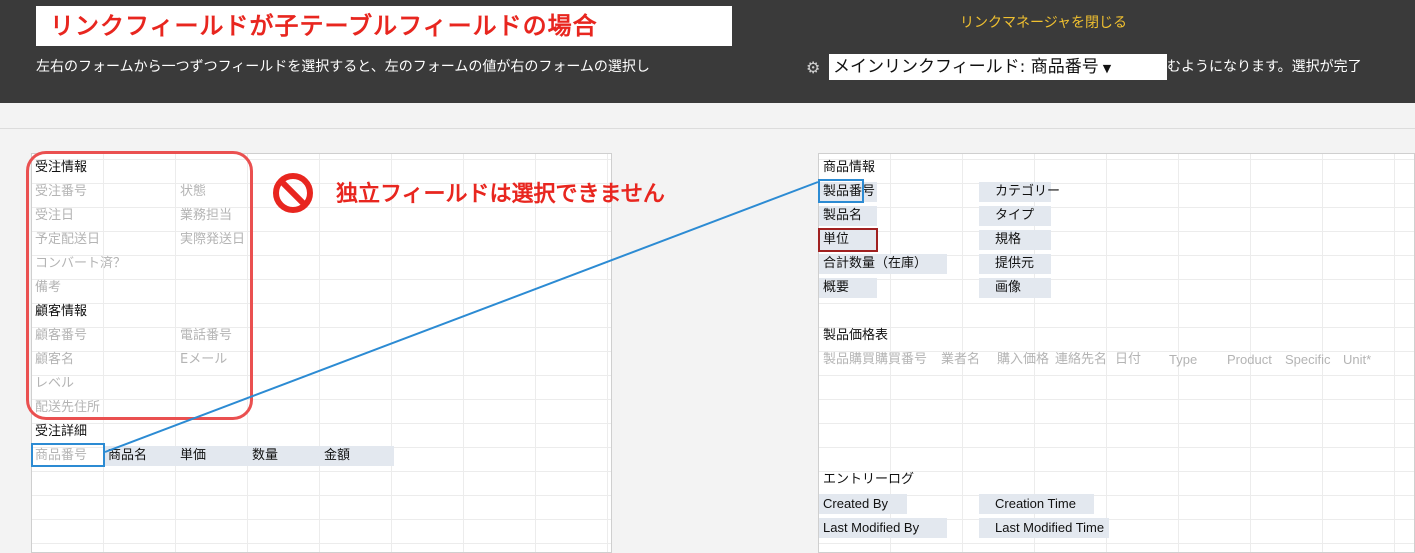 This screenshot has width=1415, height=553. I want to click on field-summary: 概要, so click(836, 288).